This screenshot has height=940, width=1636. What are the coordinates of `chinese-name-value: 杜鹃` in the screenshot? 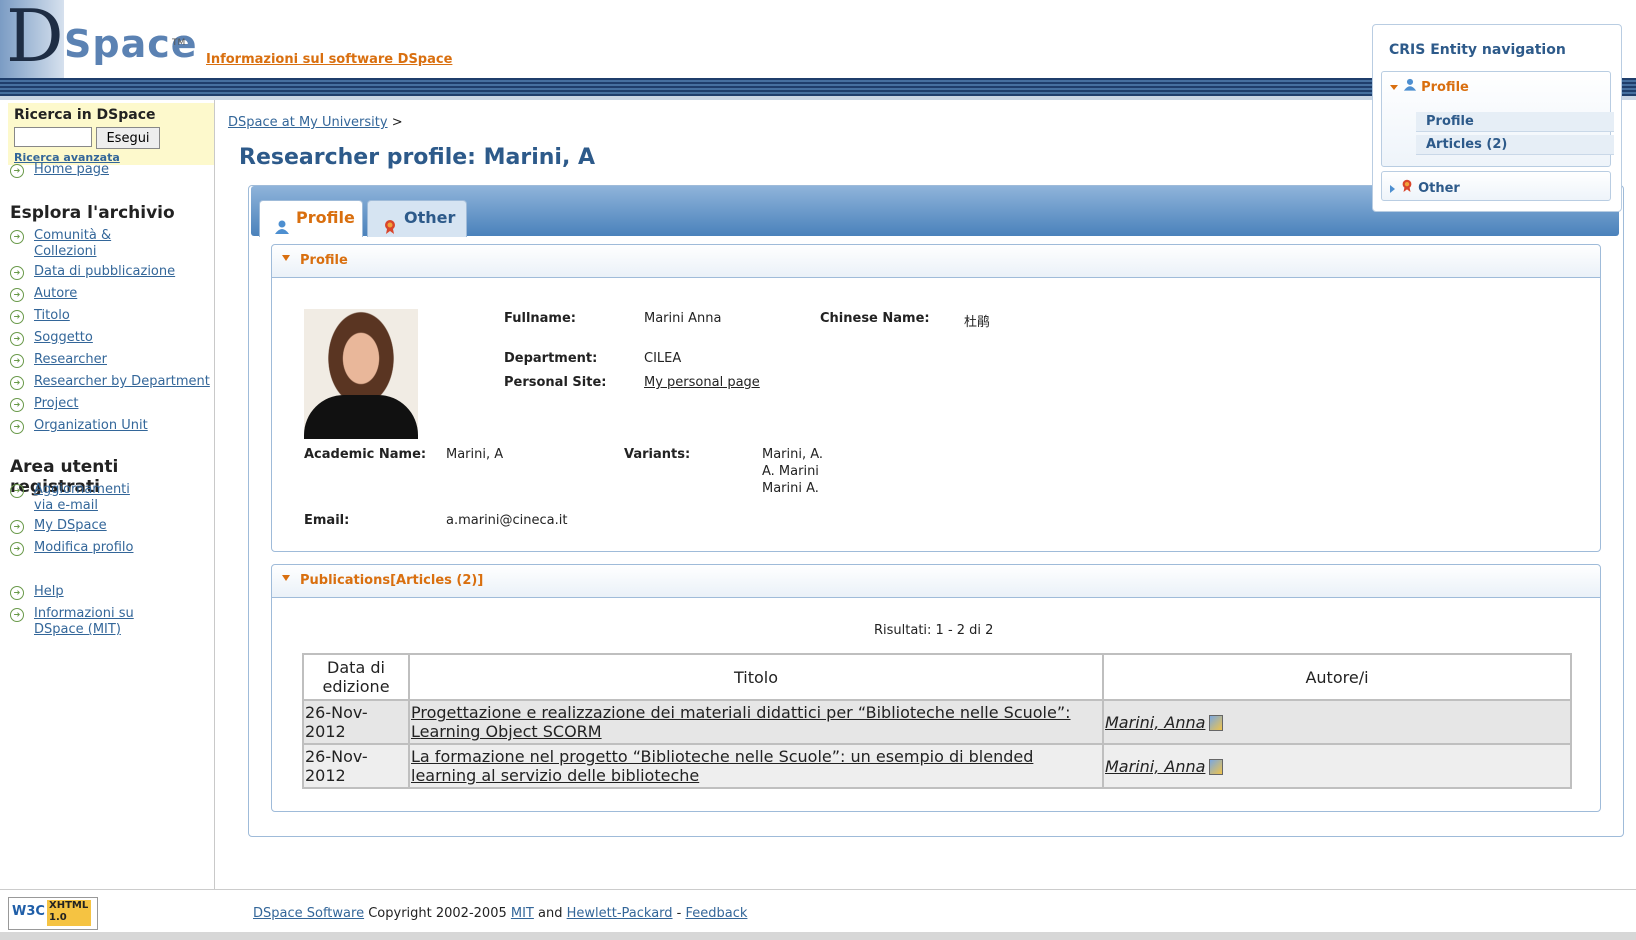 It's located at (977, 322).